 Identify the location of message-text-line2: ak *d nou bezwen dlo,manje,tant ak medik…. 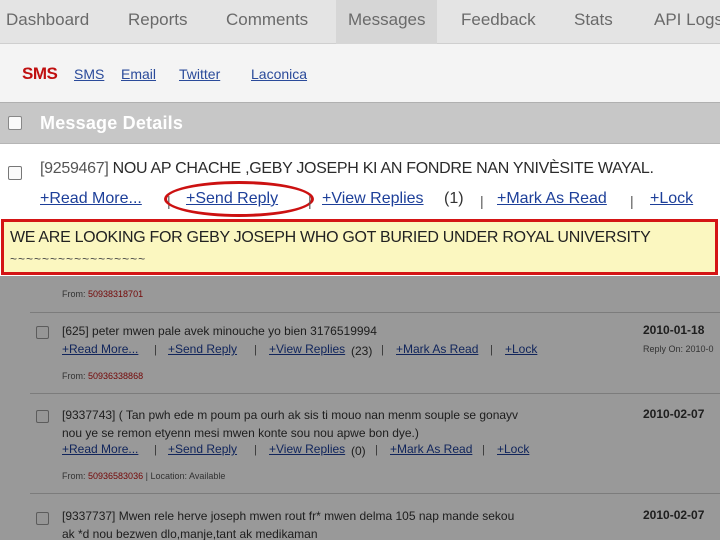
(190, 533).